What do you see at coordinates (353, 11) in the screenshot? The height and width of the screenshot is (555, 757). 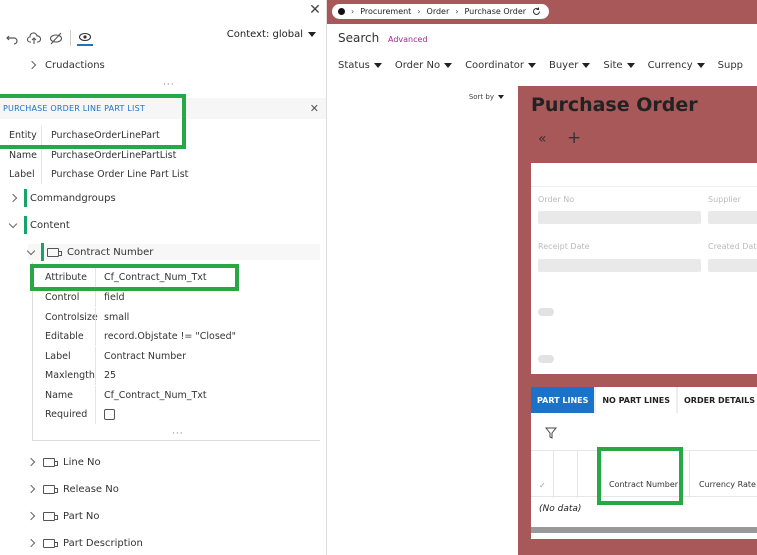 I see `chevron-right-icon: ›` at bounding box center [353, 11].